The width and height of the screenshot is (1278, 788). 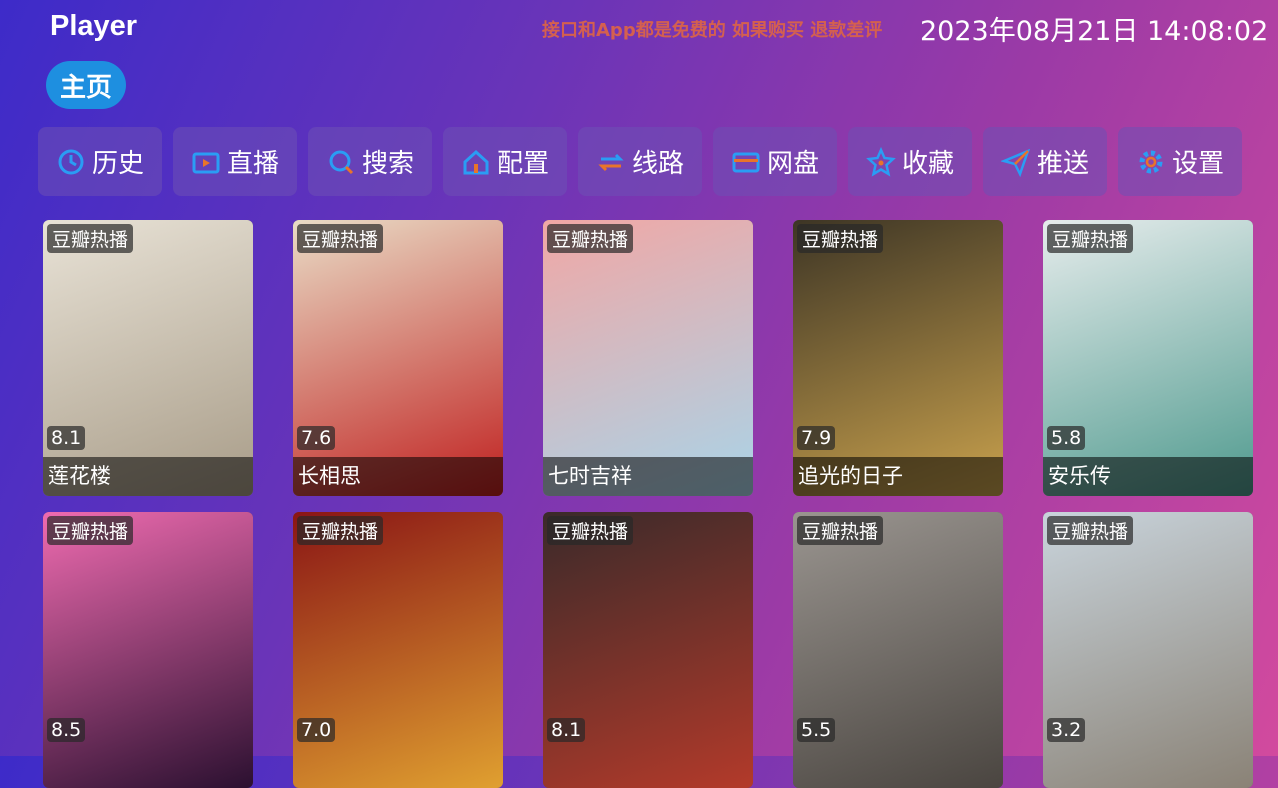 I want to click on video-card: 豆瓣热播 8.5, so click(x=148, y=650).